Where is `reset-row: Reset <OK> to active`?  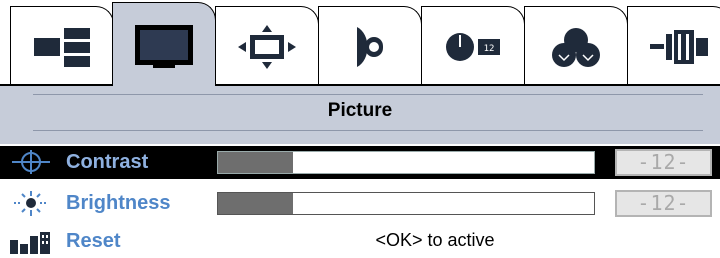 reset-row: Reset <OK> to active is located at coordinates (360, 241).